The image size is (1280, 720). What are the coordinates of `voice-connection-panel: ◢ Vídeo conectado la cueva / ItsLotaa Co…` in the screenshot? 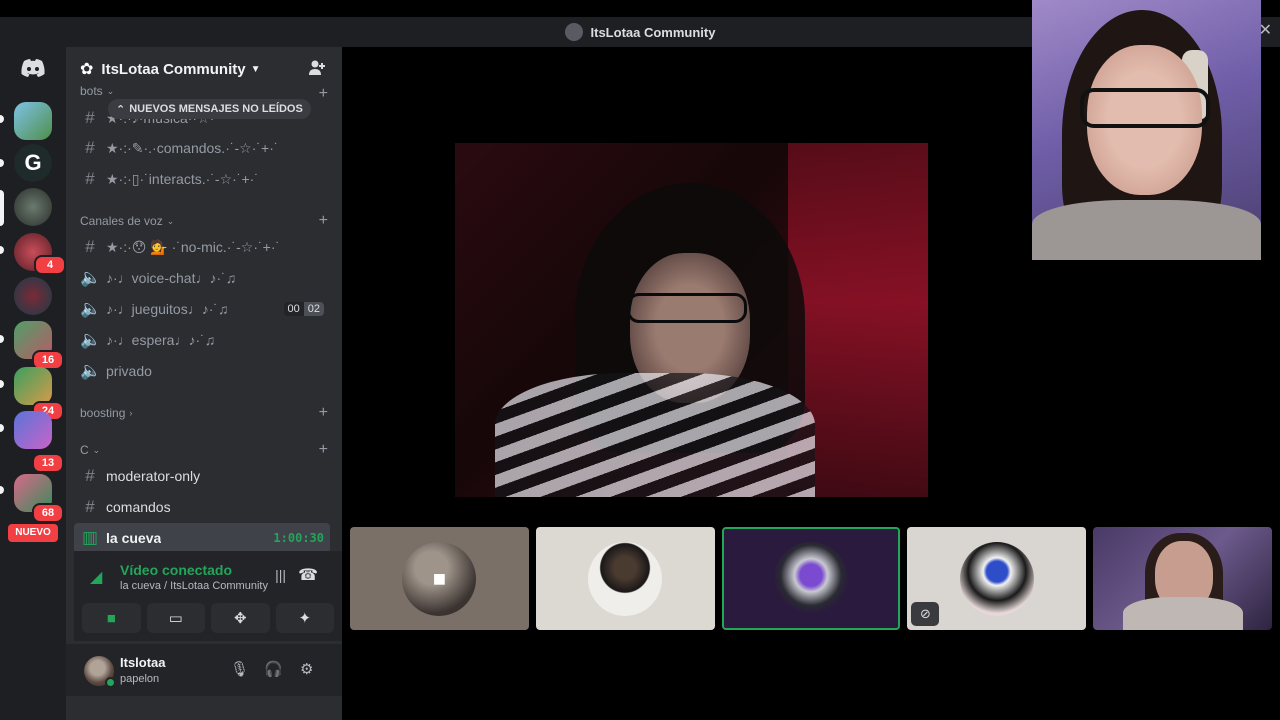 It's located at (208, 596).